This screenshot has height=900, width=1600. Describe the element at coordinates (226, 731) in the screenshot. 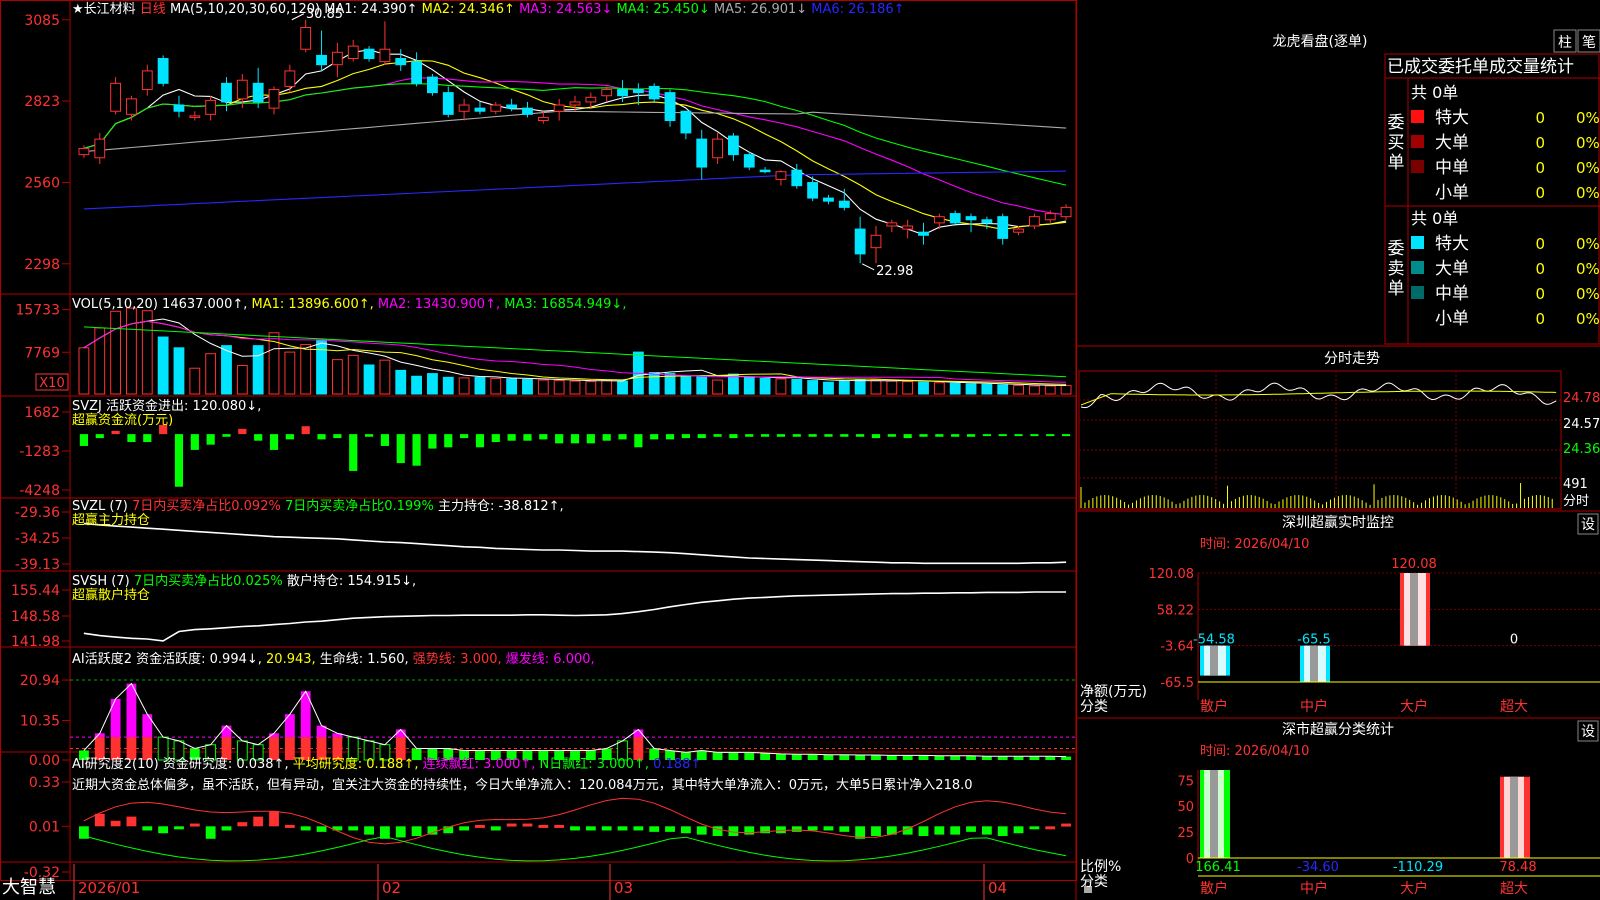

I see `activity-bar-magenta` at that location.